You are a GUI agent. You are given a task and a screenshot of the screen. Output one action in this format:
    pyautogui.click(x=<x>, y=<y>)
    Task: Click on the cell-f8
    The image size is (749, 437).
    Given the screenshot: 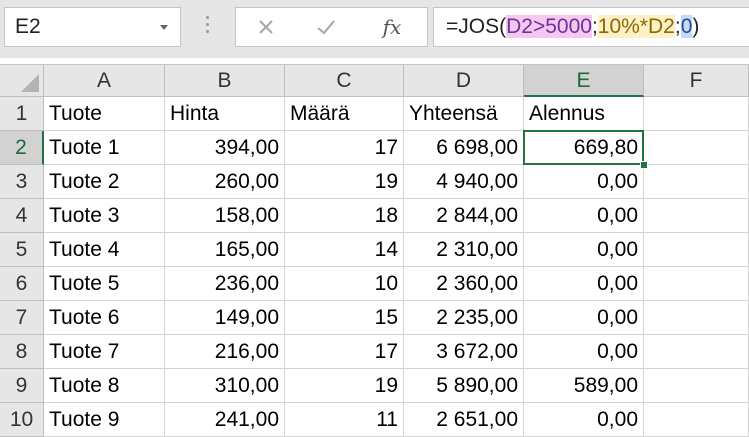 What is the action you would take?
    pyautogui.click(x=696, y=352)
    